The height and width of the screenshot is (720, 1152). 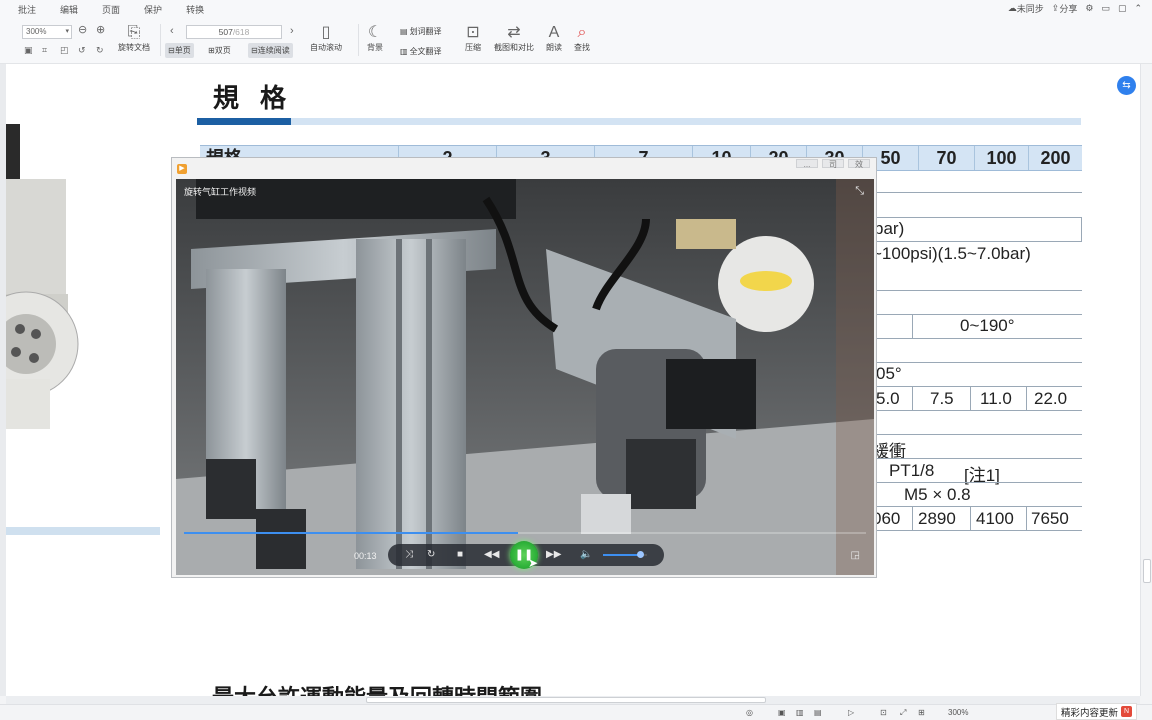 What do you see at coordinates (525, 556) in the screenshot?
I see `player-controls: 00:13 ⤨ ↻ ■ ◀◀ ❚❚ ▶▶ 🔈 ◲ ➤` at bounding box center [525, 556].